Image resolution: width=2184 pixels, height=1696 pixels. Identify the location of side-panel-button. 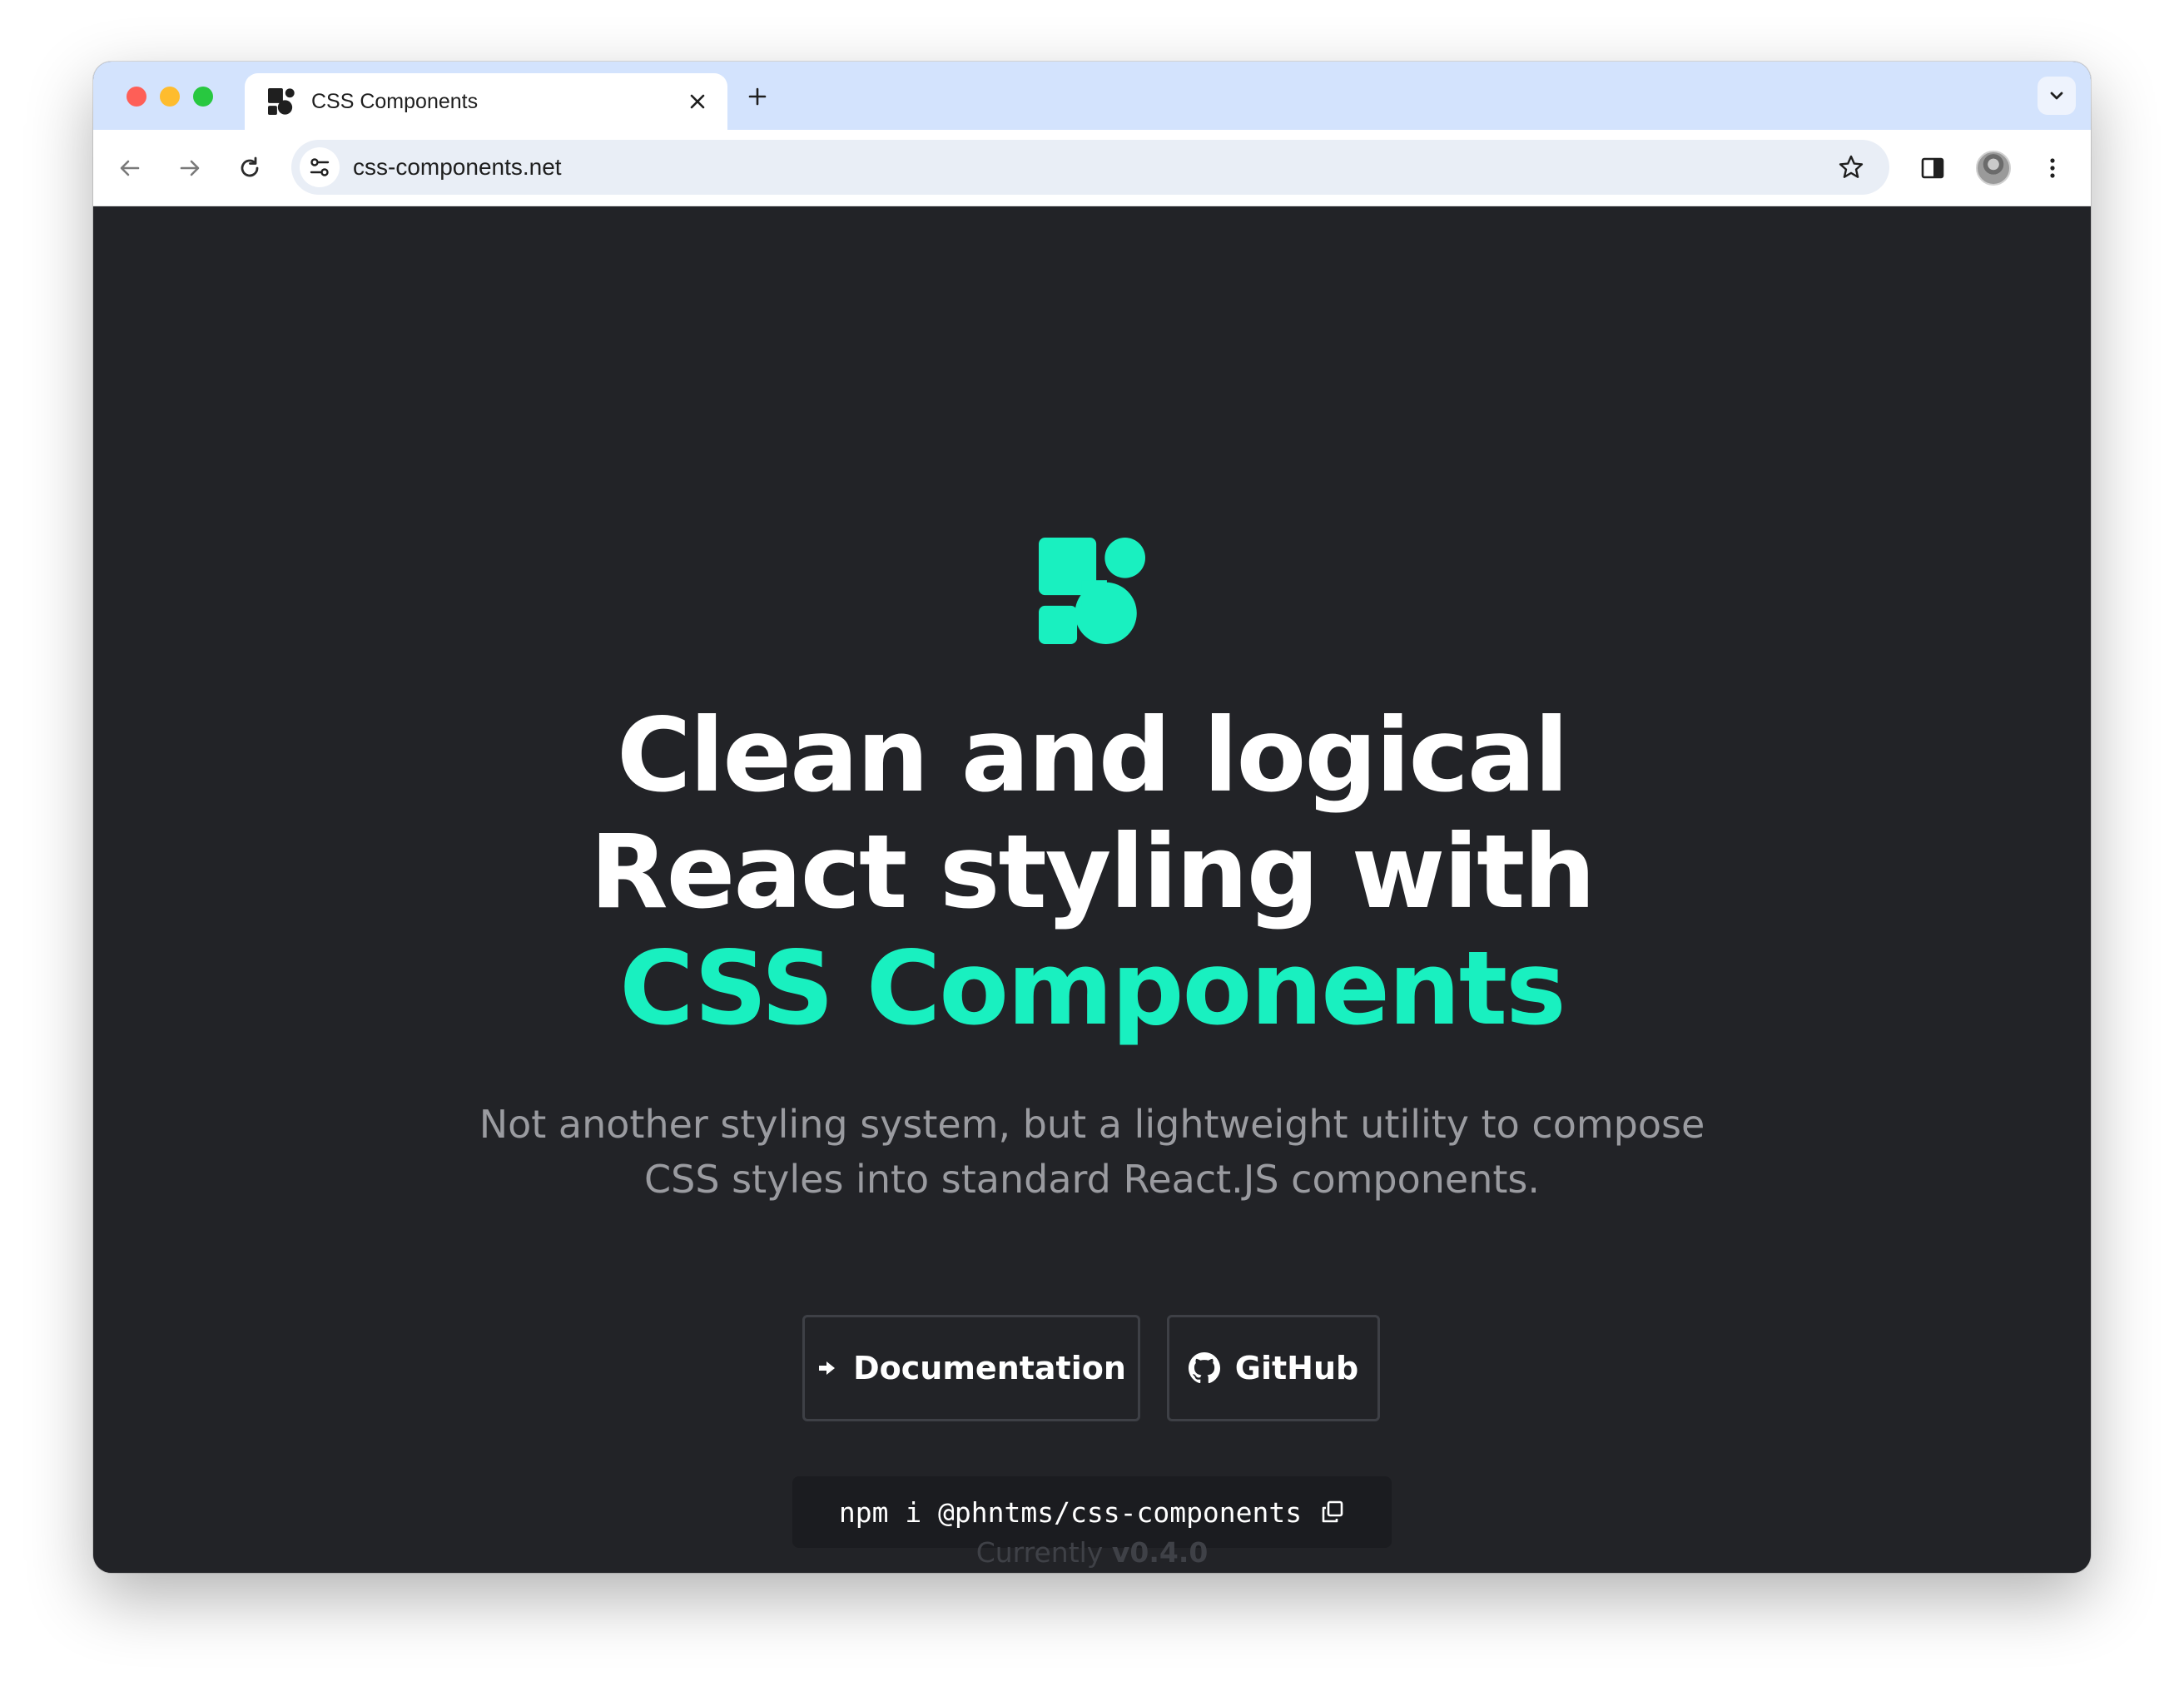
(1932, 168).